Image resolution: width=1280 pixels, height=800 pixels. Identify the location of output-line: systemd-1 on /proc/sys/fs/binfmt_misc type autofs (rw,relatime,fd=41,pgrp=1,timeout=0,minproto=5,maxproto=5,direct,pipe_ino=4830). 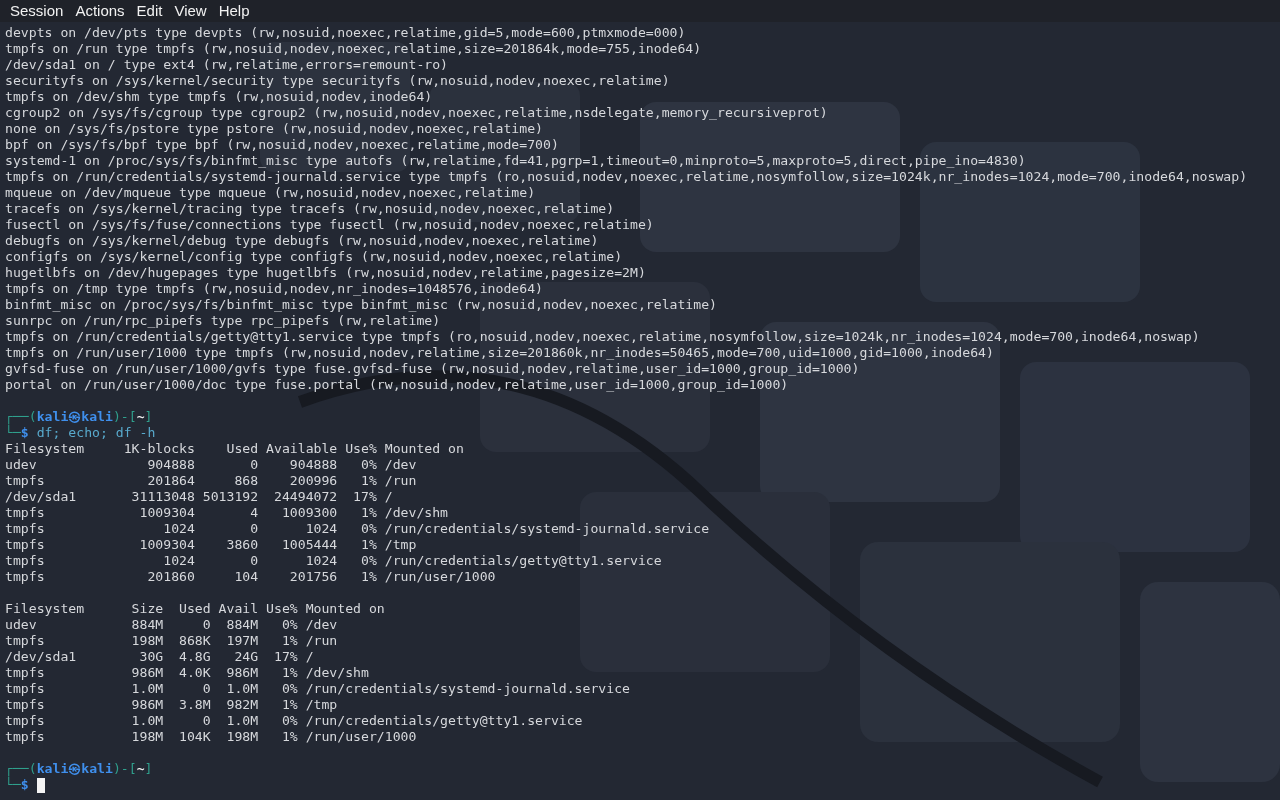
(515, 160).